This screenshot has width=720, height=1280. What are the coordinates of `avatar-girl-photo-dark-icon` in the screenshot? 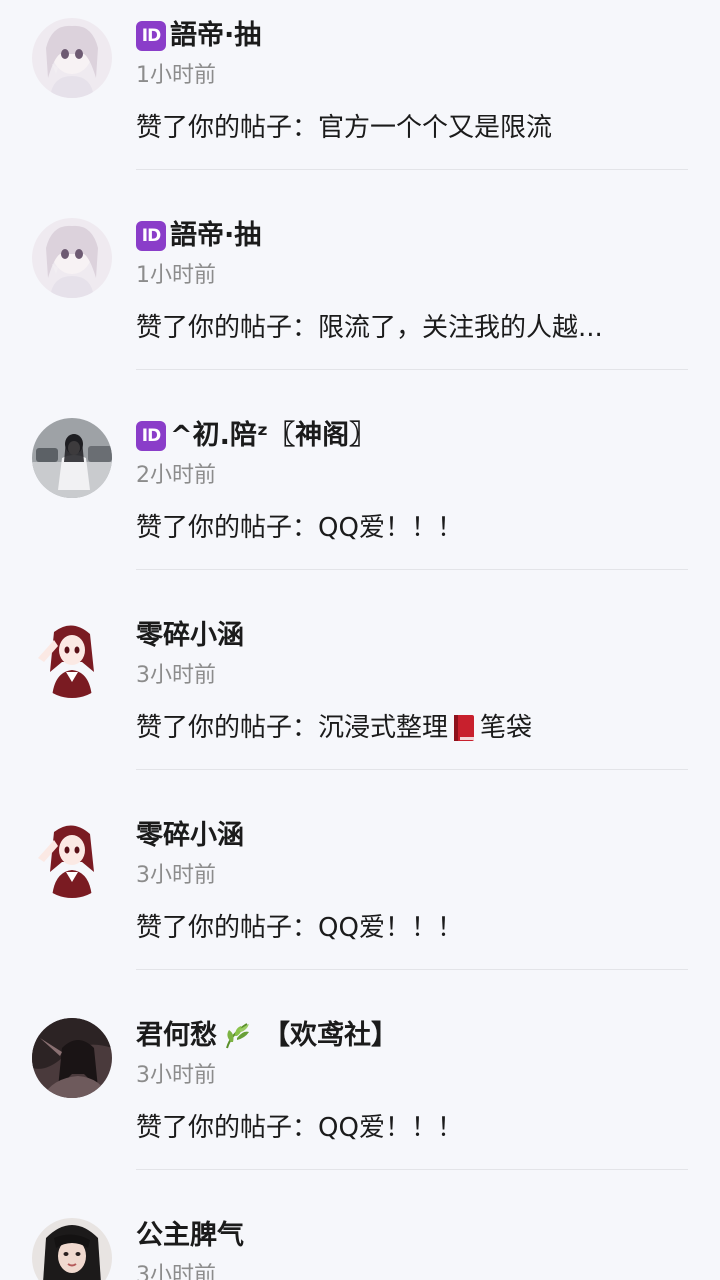 It's located at (72, 1249).